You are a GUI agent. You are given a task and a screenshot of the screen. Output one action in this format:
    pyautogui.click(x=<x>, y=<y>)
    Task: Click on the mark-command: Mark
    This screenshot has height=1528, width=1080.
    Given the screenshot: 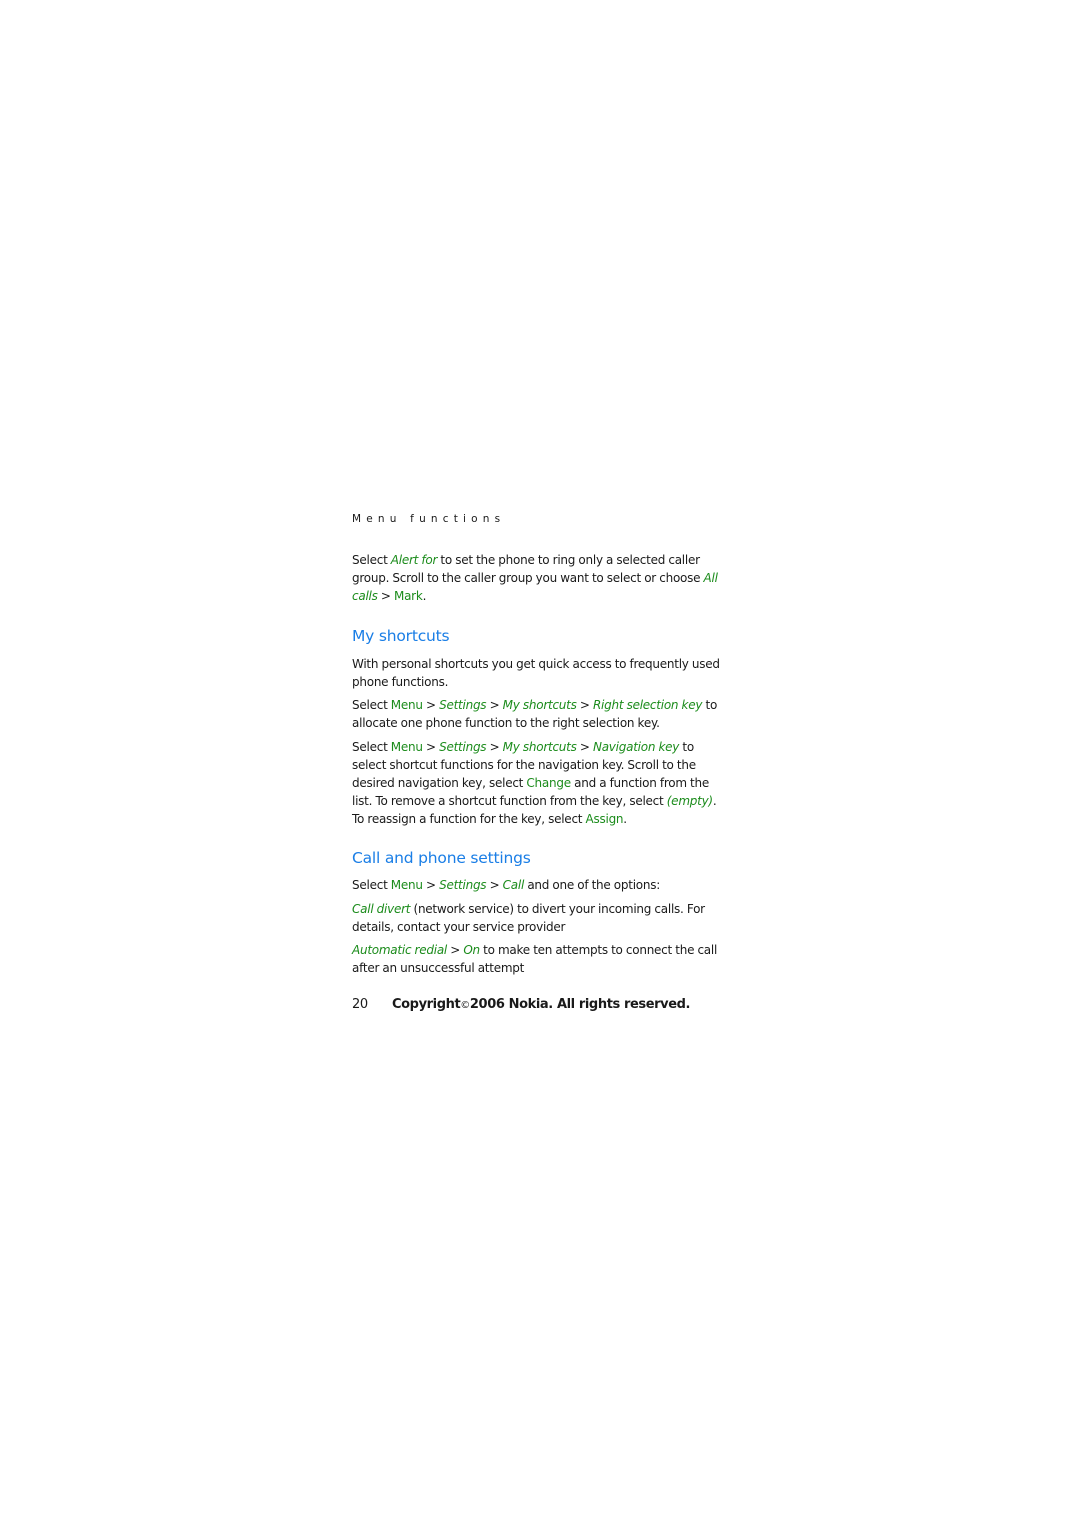 What is the action you would take?
    pyautogui.click(x=408, y=596)
    